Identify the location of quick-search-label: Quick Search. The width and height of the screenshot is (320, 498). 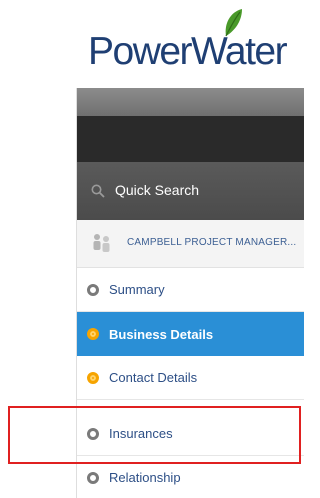
(157, 190).